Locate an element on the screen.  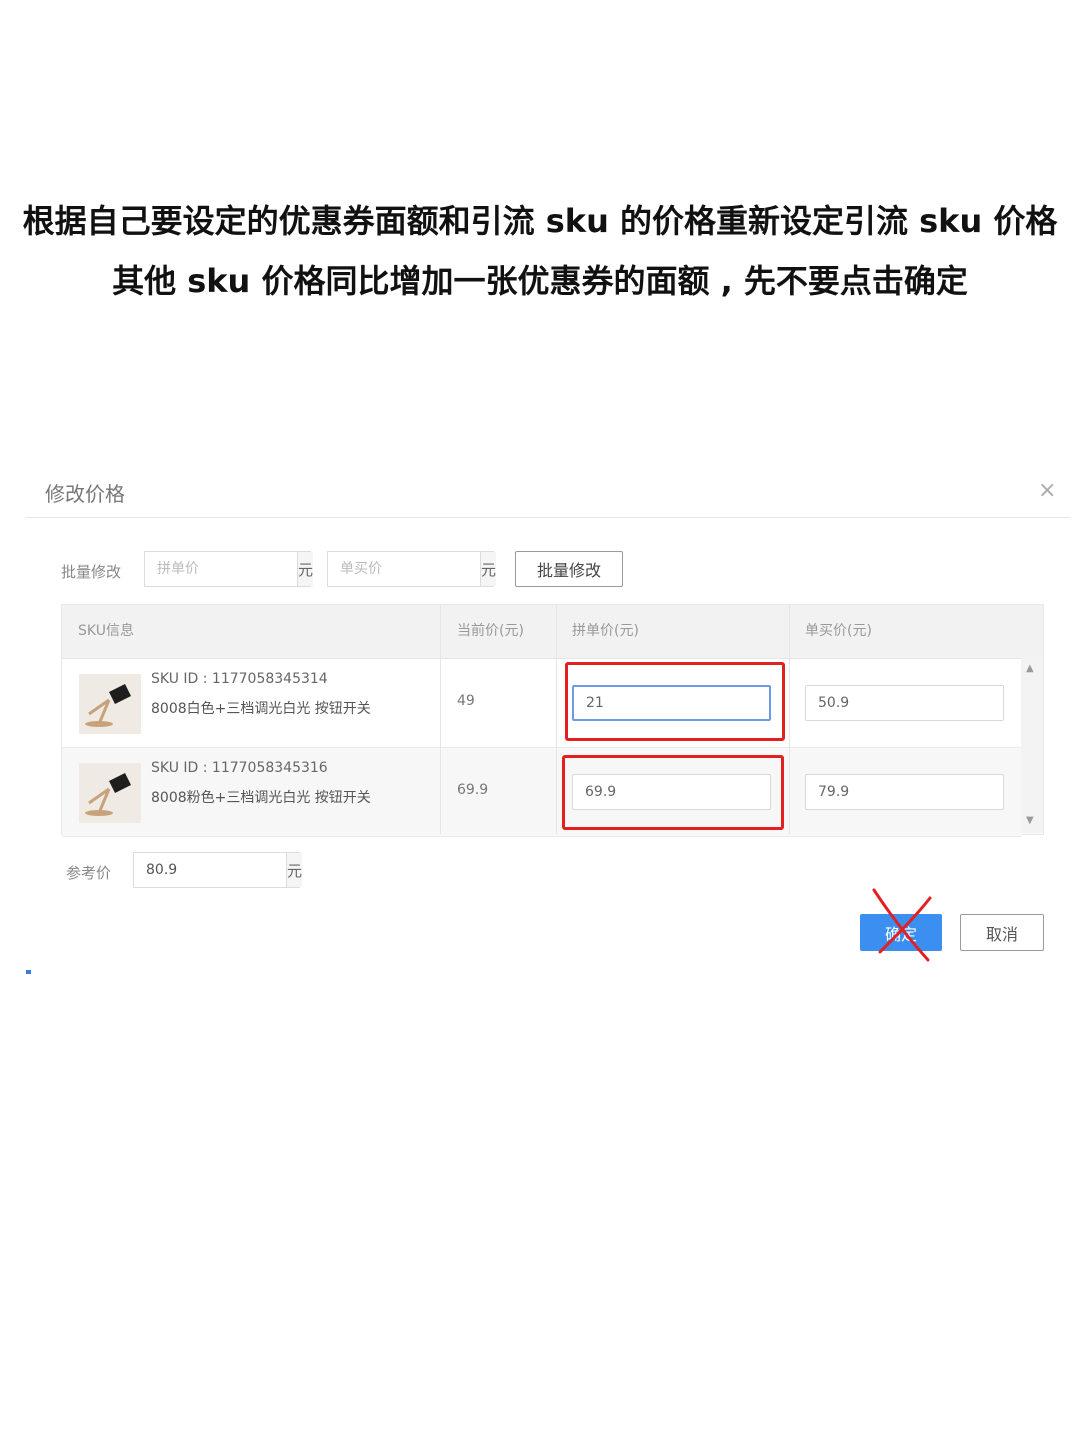
confirm-button: 确定 is located at coordinates (901, 932).